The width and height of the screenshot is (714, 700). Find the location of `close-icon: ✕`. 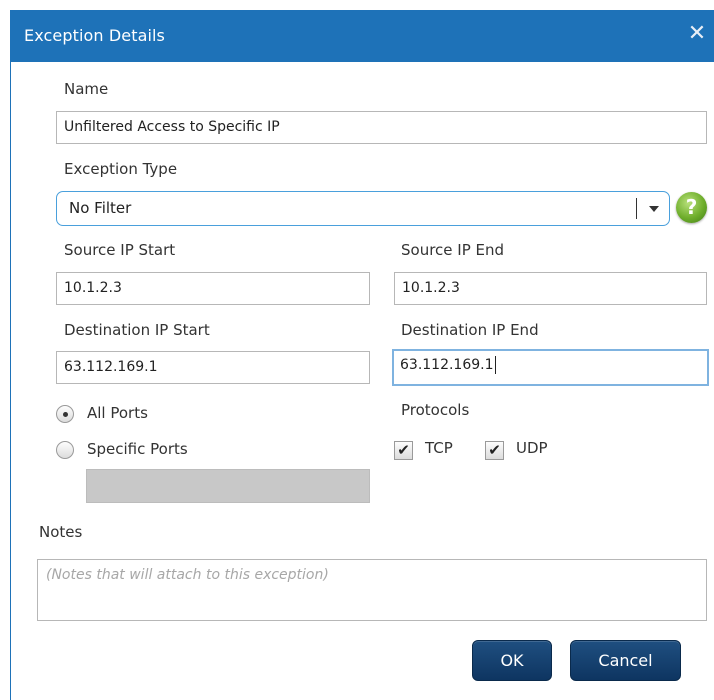

close-icon: ✕ is located at coordinates (697, 34).